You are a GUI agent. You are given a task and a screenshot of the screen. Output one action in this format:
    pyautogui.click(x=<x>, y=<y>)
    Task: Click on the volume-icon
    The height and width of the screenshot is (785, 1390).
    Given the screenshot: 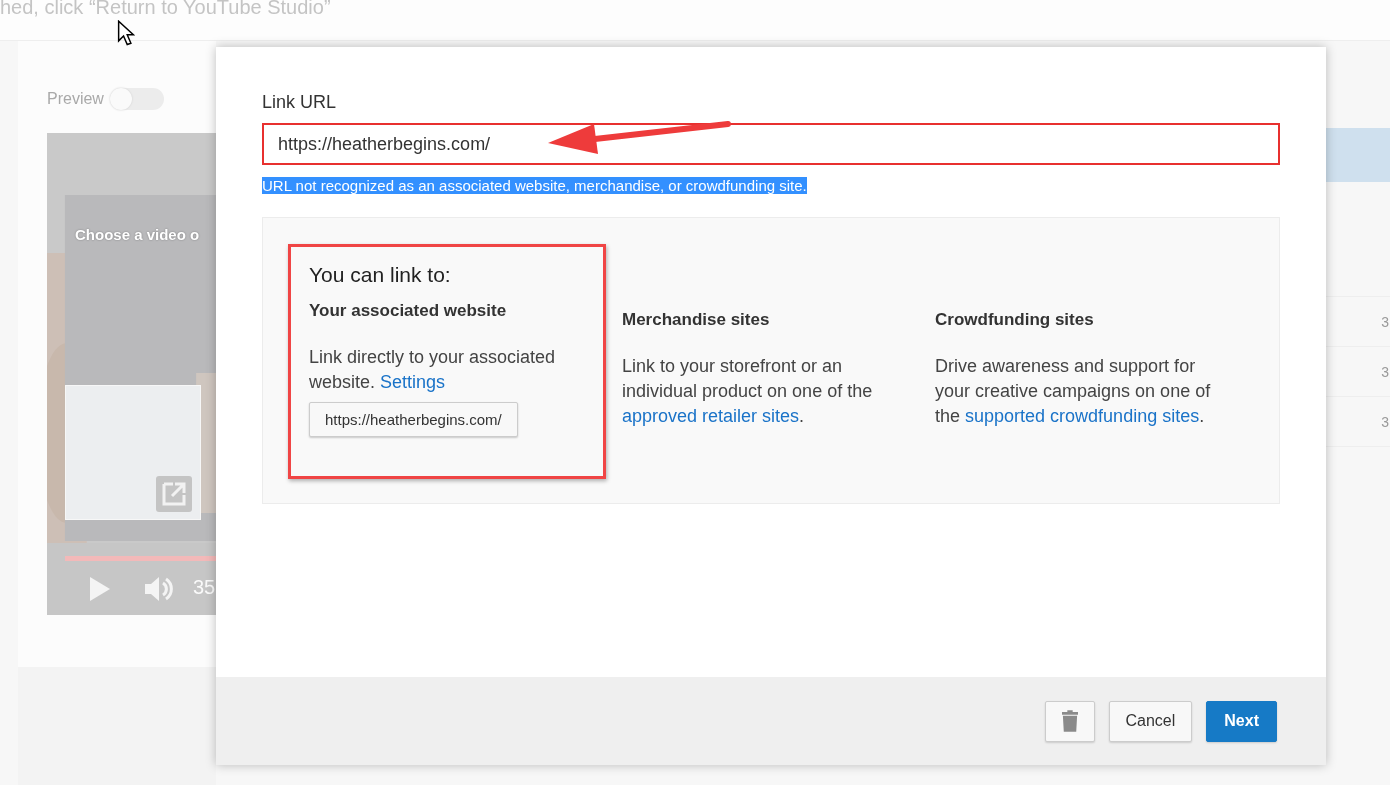 What is the action you would take?
    pyautogui.click(x=159, y=589)
    